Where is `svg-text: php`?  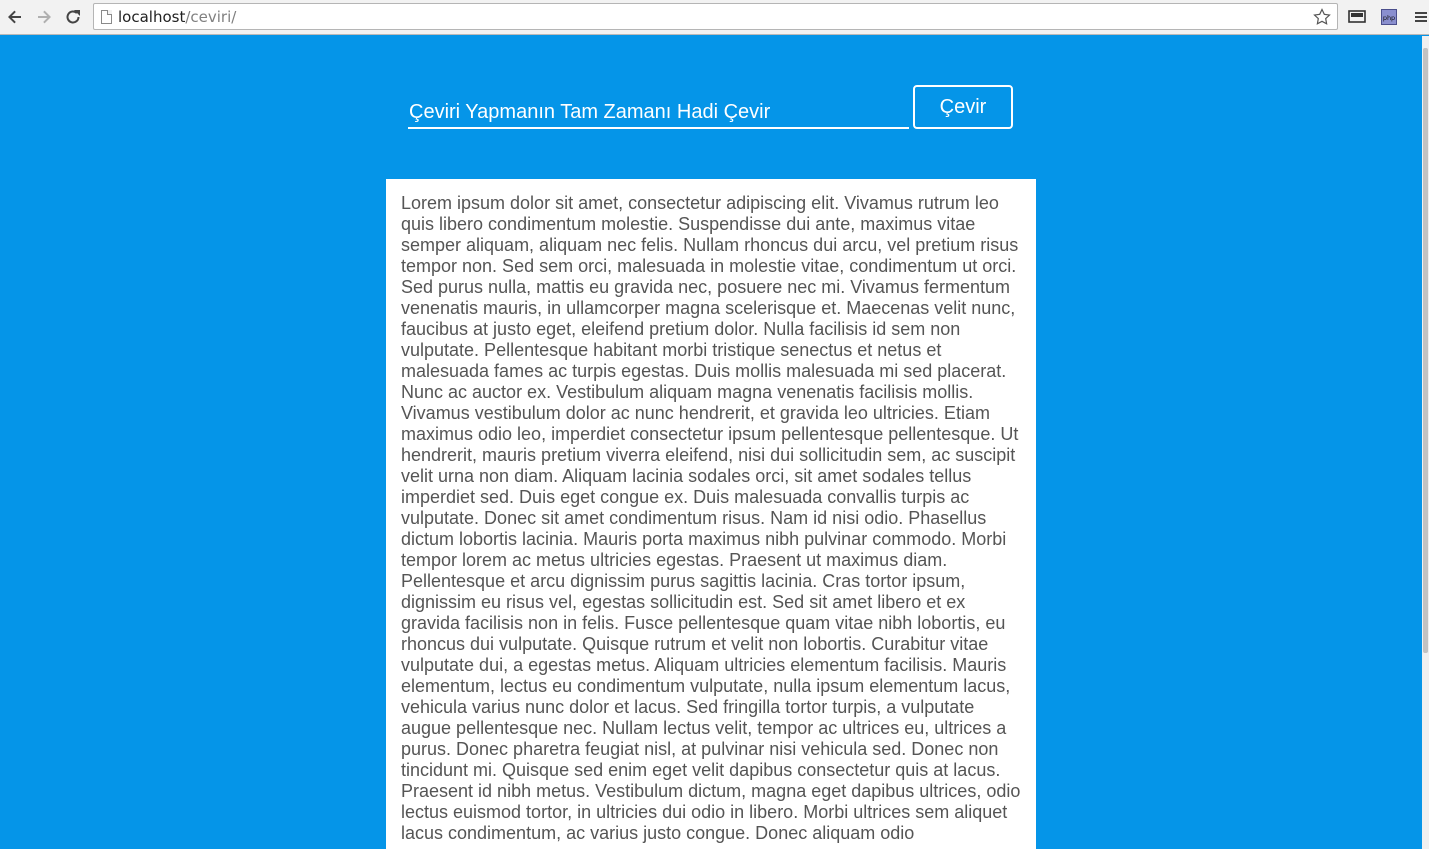
svg-text: php is located at coordinates (1389, 18).